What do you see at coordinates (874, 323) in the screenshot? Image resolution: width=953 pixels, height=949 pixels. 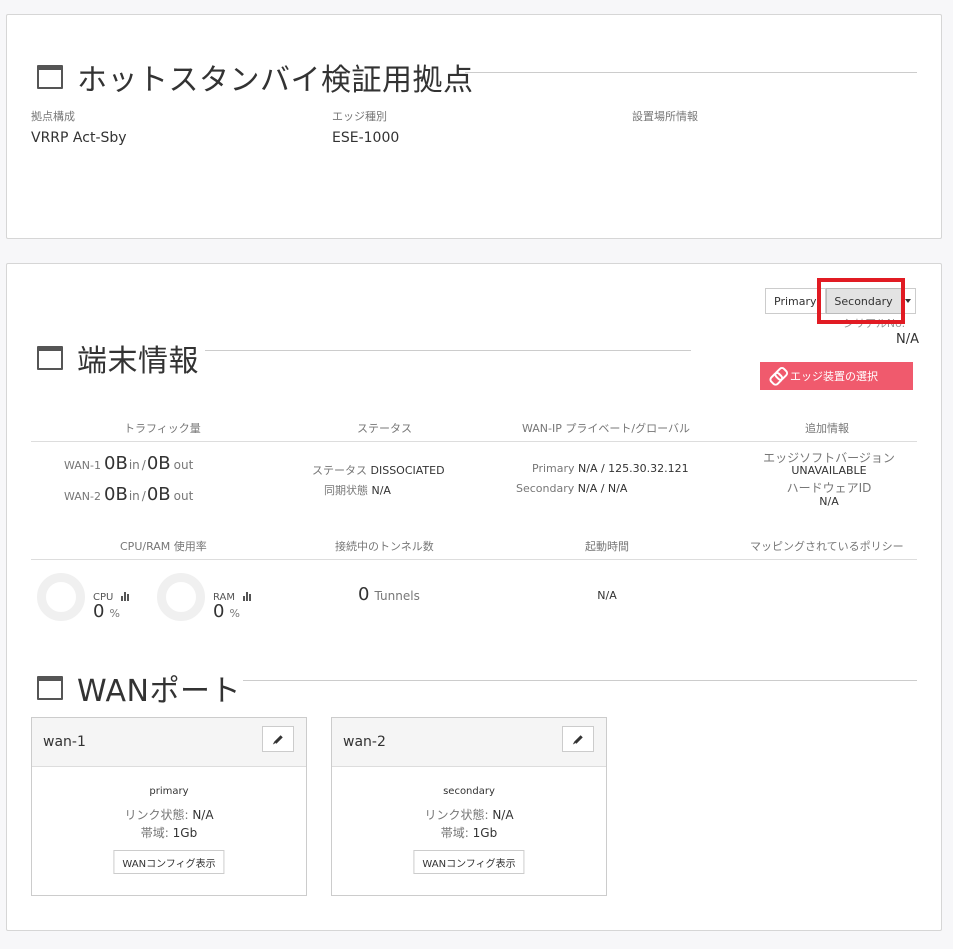 I see `serial-label: シリアルNo.` at bounding box center [874, 323].